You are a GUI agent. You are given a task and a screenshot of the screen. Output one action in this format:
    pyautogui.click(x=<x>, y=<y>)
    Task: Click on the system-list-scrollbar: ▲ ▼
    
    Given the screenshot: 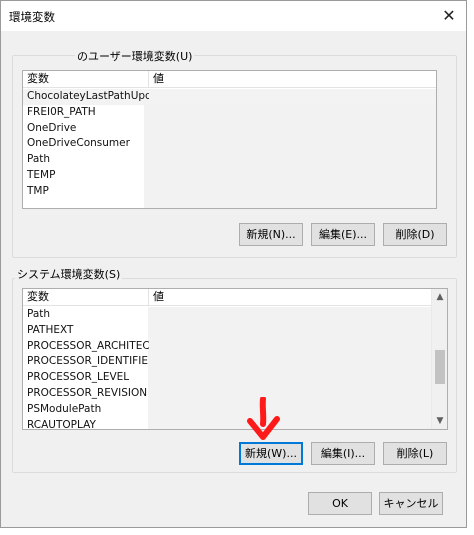 What is the action you would take?
    pyautogui.click(x=439, y=359)
    